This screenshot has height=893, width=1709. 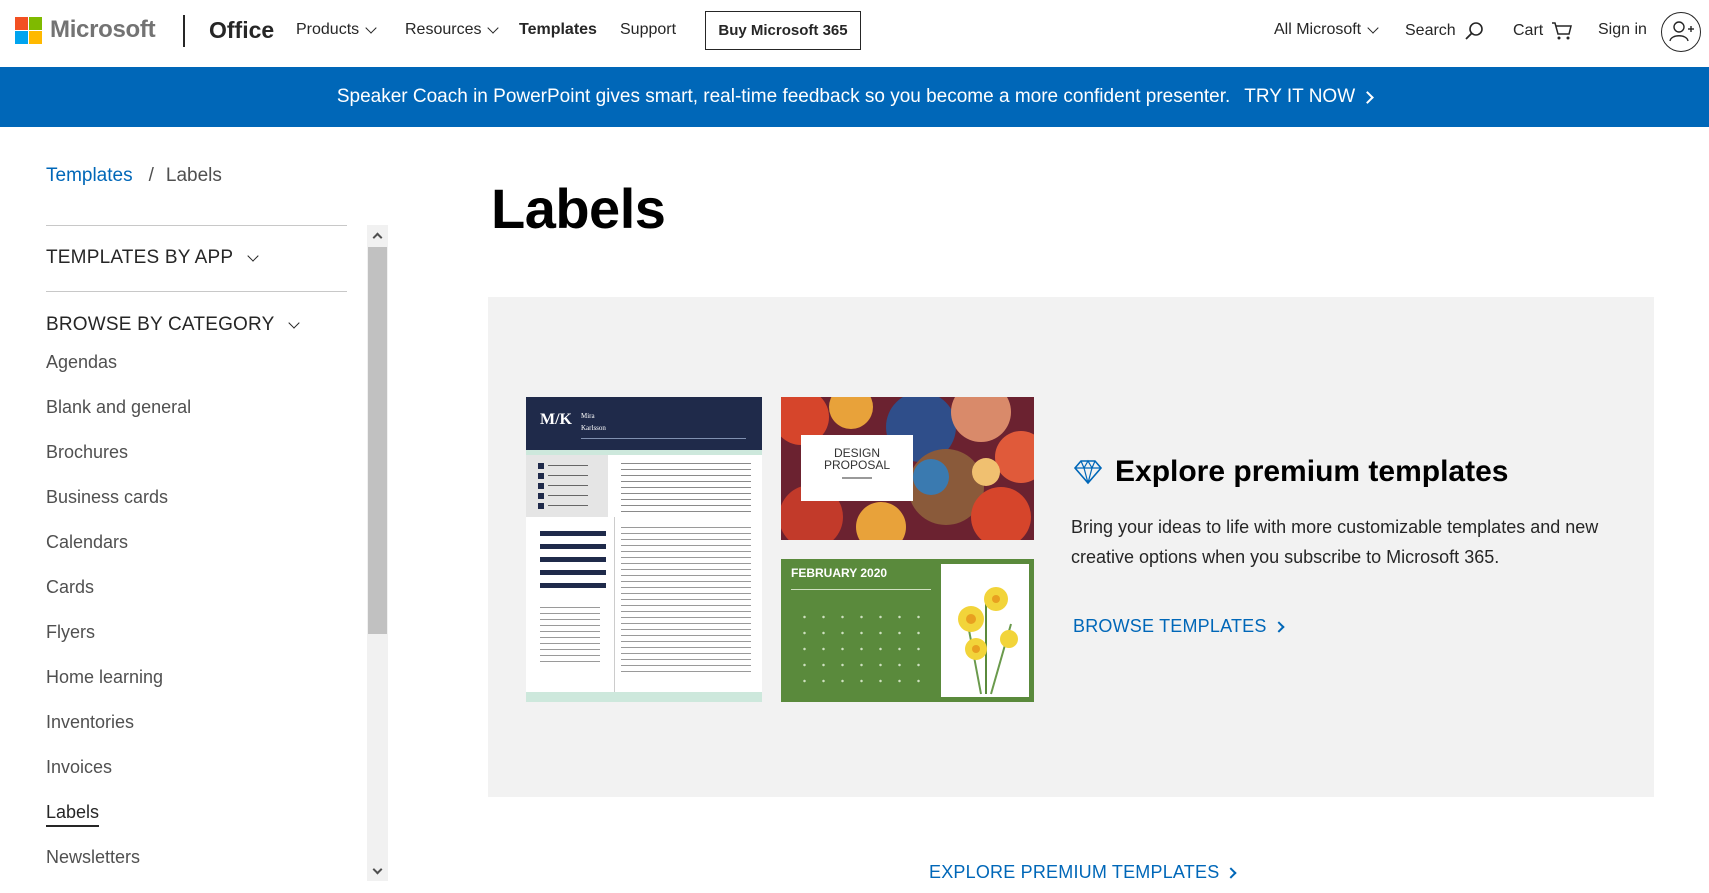 I want to click on resume-contact-block, so click(x=567, y=486).